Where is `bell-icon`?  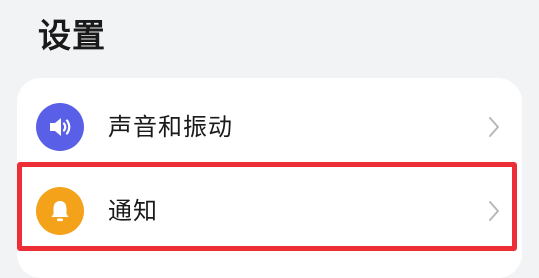
bell-icon is located at coordinates (60, 211).